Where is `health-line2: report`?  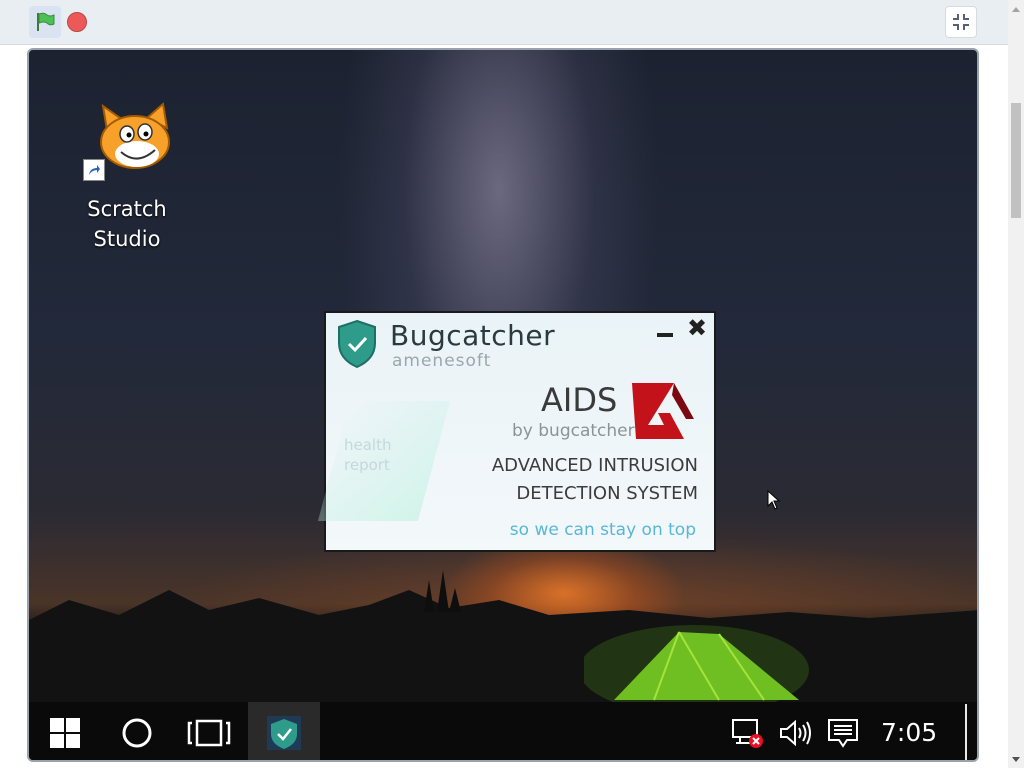
health-line2: report is located at coordinates (367, 465).